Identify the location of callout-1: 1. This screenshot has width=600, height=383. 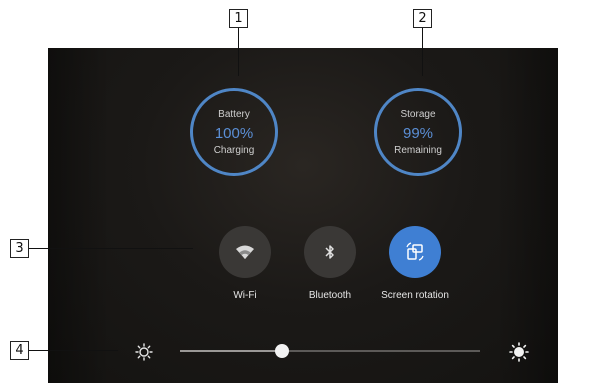
(238, 18).